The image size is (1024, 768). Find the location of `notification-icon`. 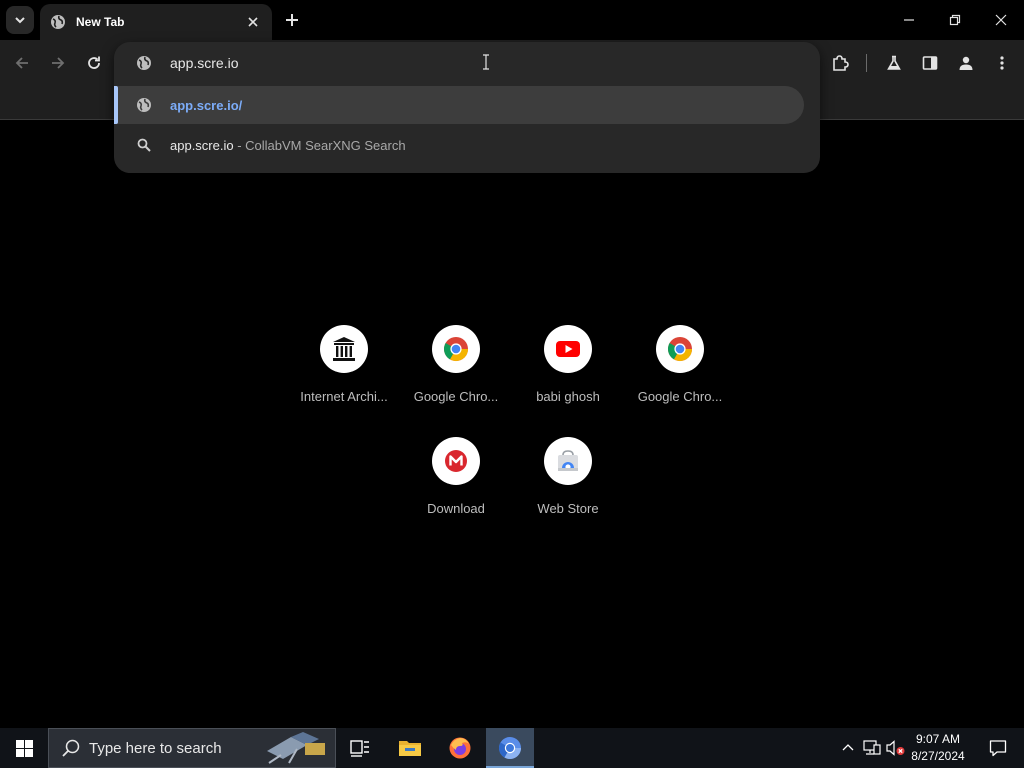

notification-icon is located at coordinates (998, 748).